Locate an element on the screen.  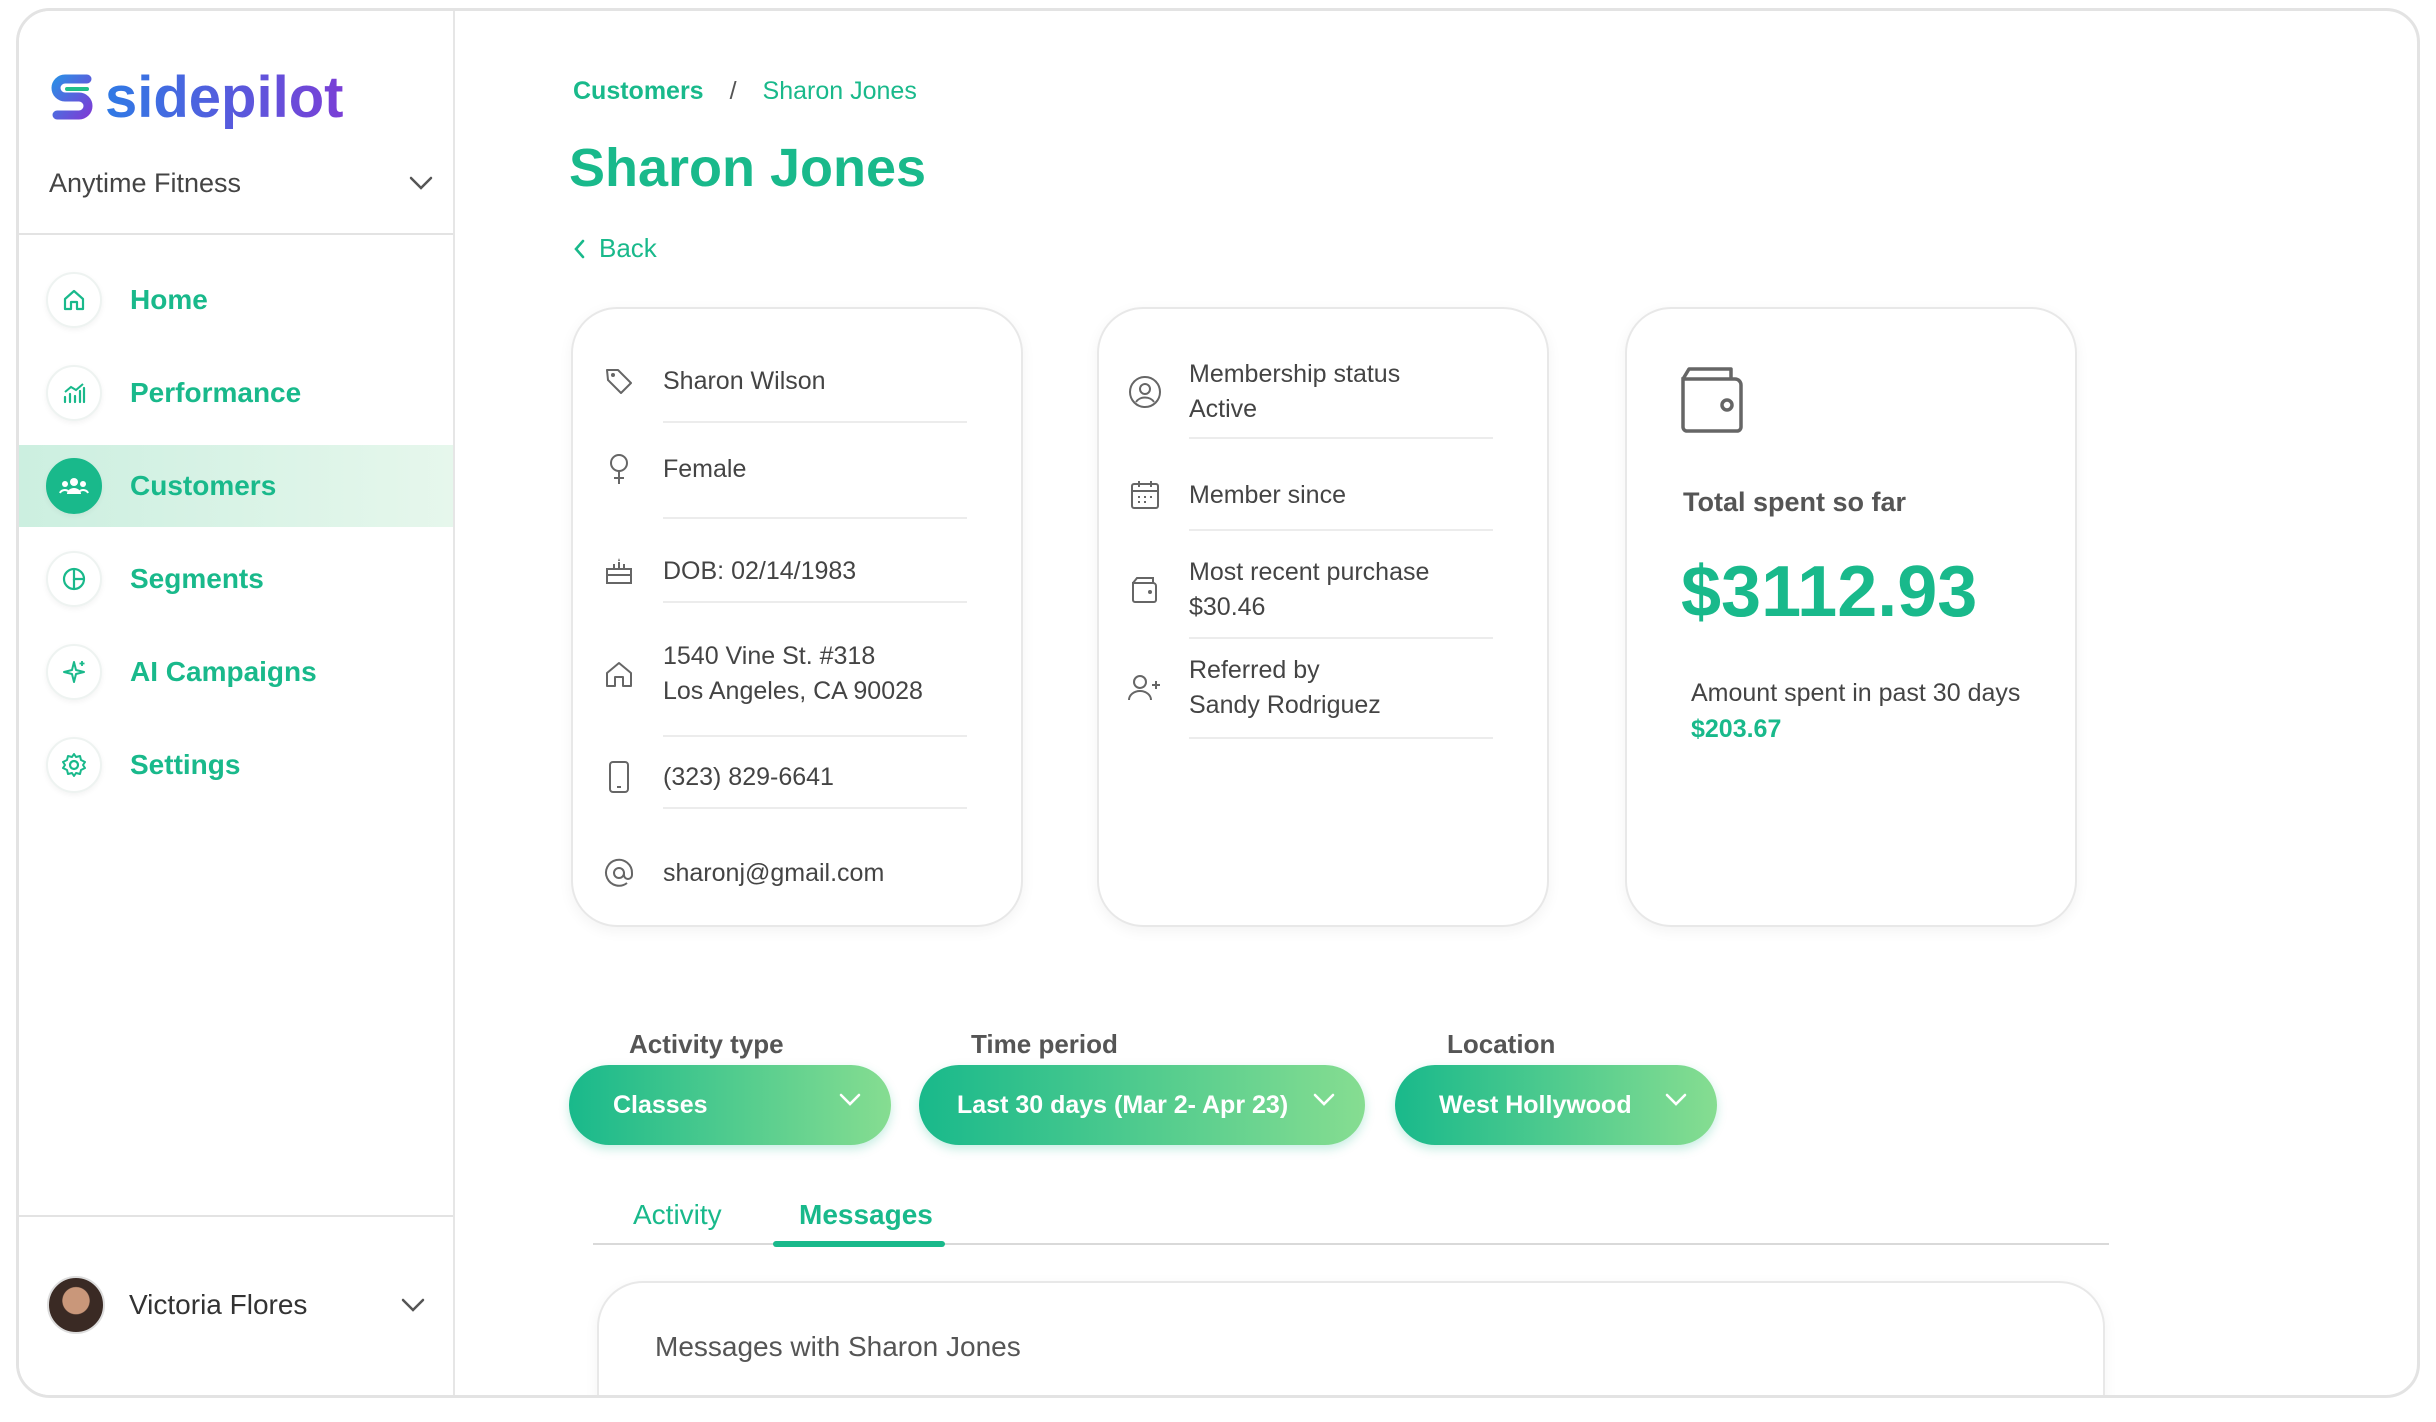
messages-title: Messages with Sharon Jones is located at coordinates (838, 1346).